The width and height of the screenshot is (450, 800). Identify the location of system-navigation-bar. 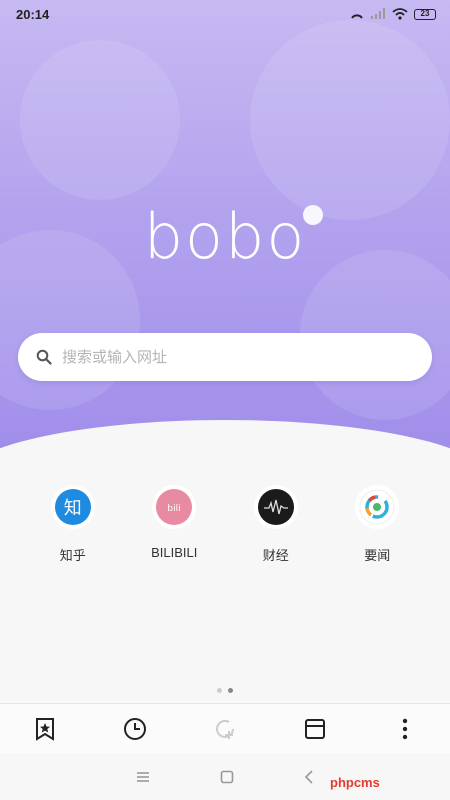
(225, 776).